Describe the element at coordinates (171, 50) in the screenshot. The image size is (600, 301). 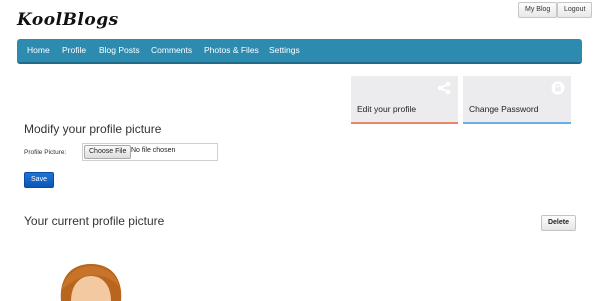
I see `nav-item-comments: Comments` at that location.